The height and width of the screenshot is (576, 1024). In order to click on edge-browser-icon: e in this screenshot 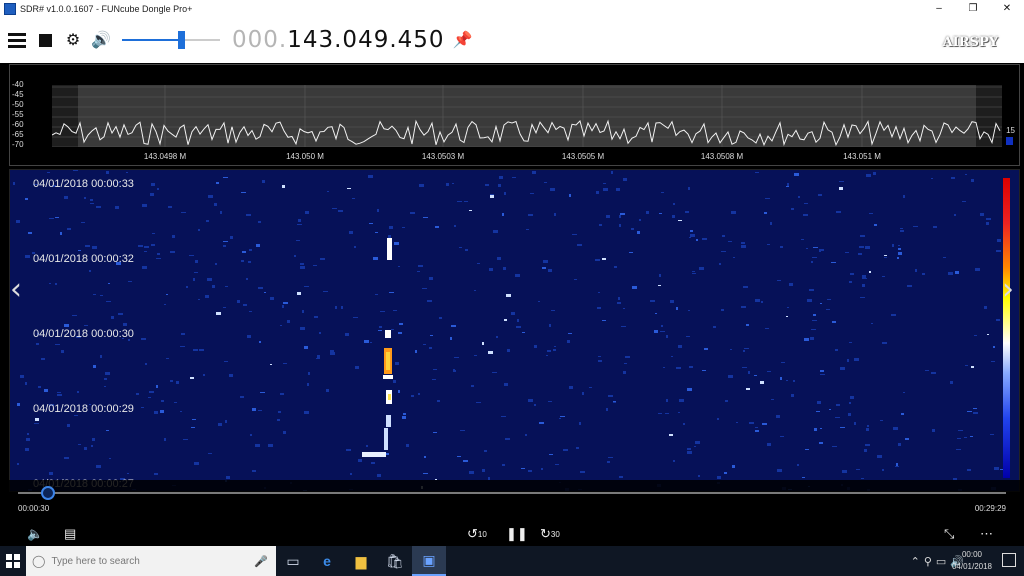, I will do `click(327, 561)`.